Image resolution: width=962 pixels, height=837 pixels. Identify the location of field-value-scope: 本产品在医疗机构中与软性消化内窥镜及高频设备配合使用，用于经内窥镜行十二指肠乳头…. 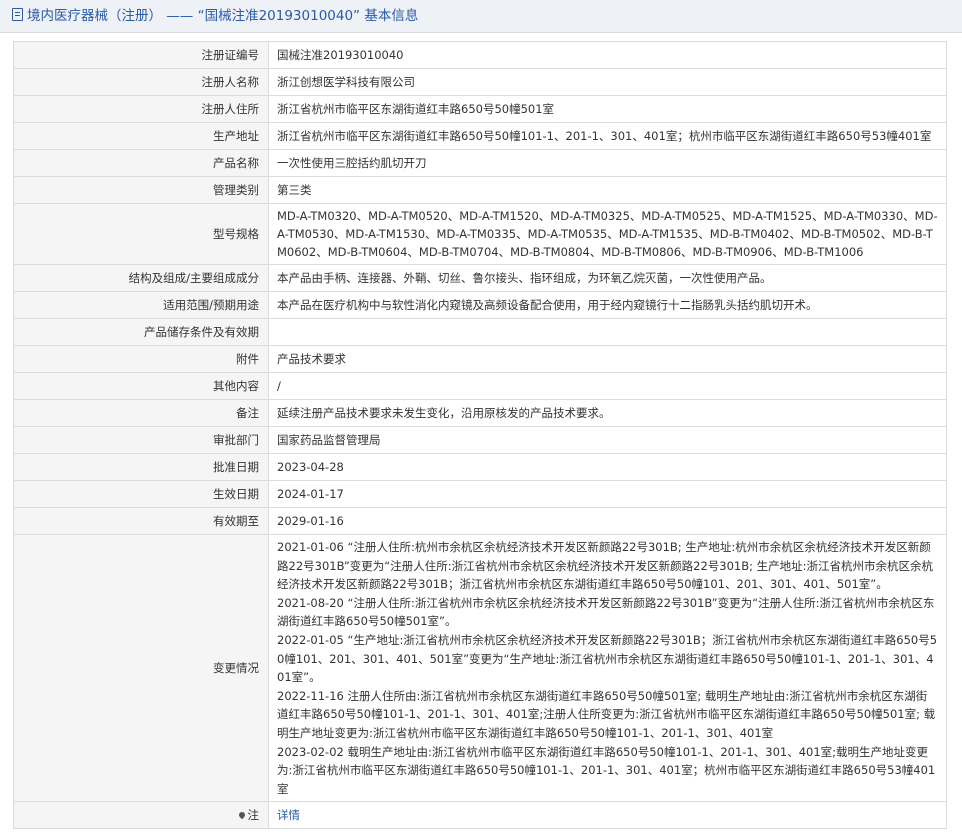
(607, 305).